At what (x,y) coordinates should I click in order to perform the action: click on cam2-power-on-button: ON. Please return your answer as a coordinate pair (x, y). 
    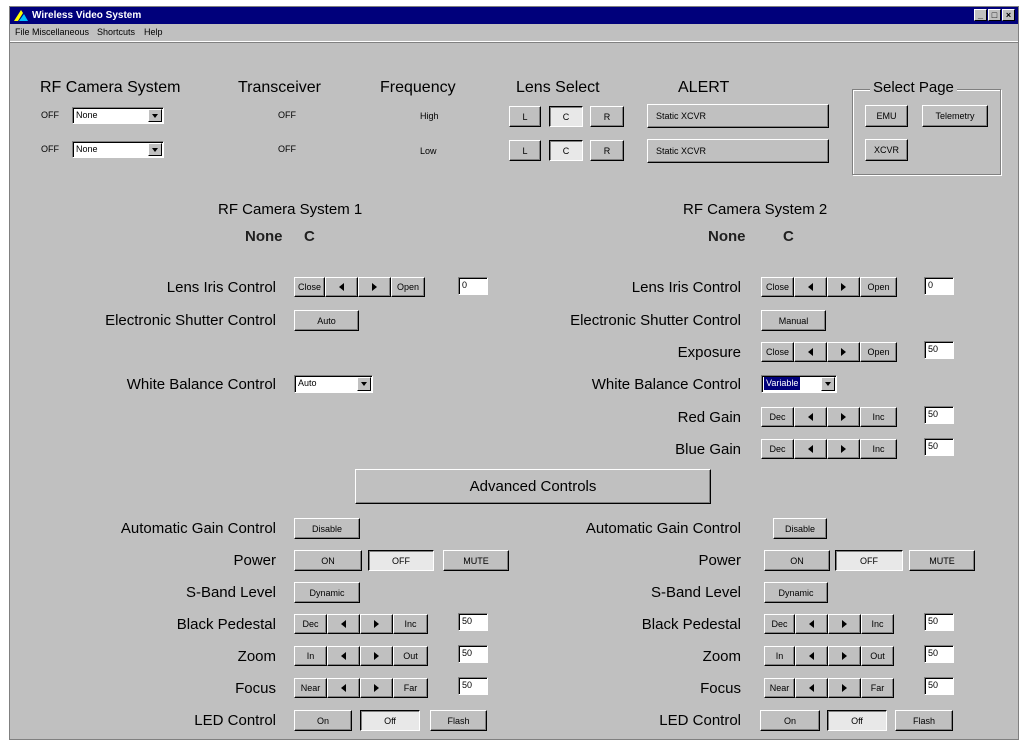
    Looking at the image, I should click on (797, 560).